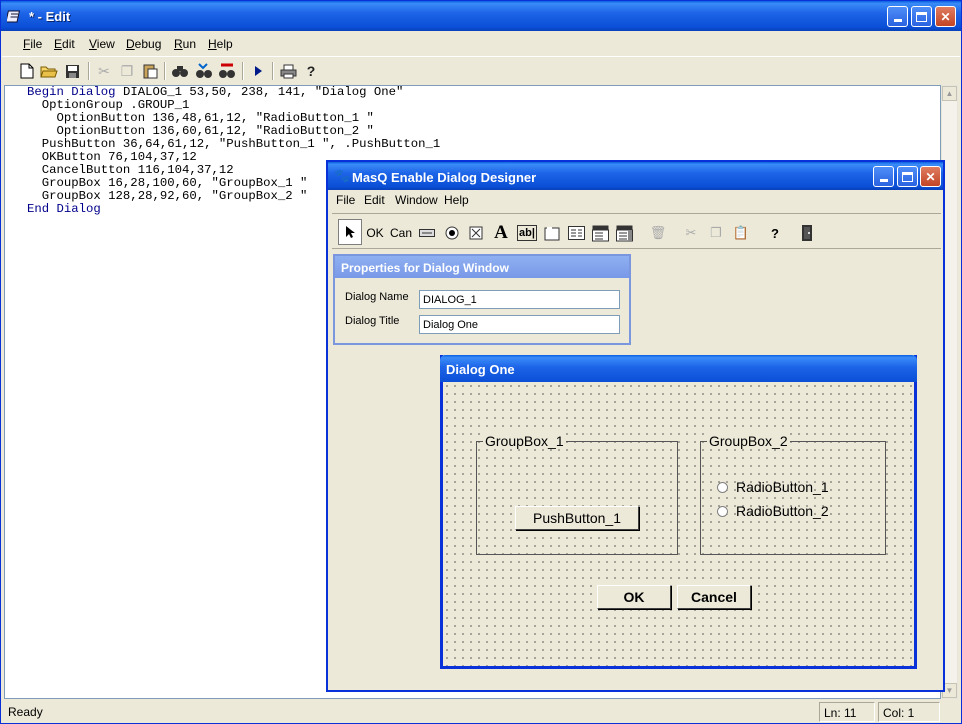 Image resolution: width=962 pixels, height=724 pixels. What do you see at coordinates (481, 70) in the screenshot?
I see `main-toolbar: ✂ ❐ ?` at bounding box center [481, 70].